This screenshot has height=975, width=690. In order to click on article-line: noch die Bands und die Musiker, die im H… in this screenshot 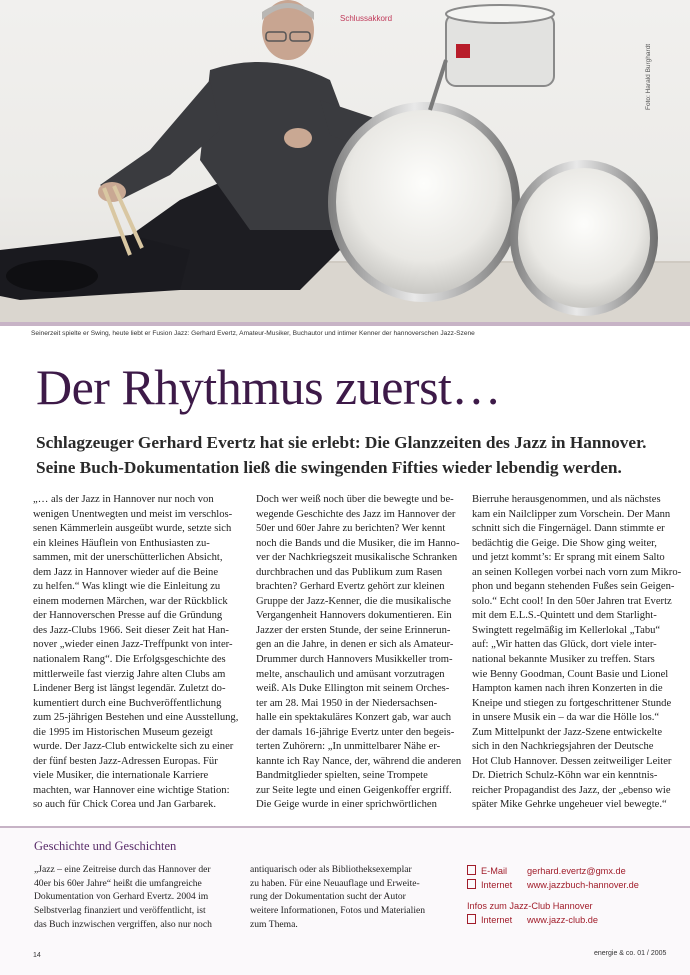, I will do `click(358, 543)`.